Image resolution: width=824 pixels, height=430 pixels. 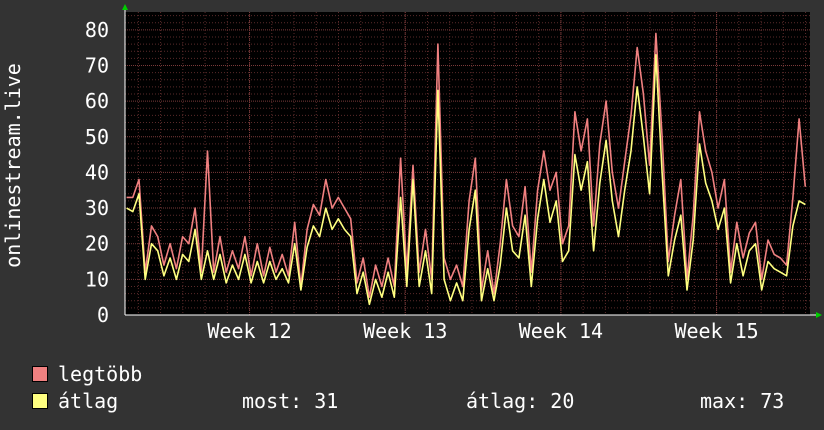 I want to click on y-tick-label: 10, so click(x=97, y=279).